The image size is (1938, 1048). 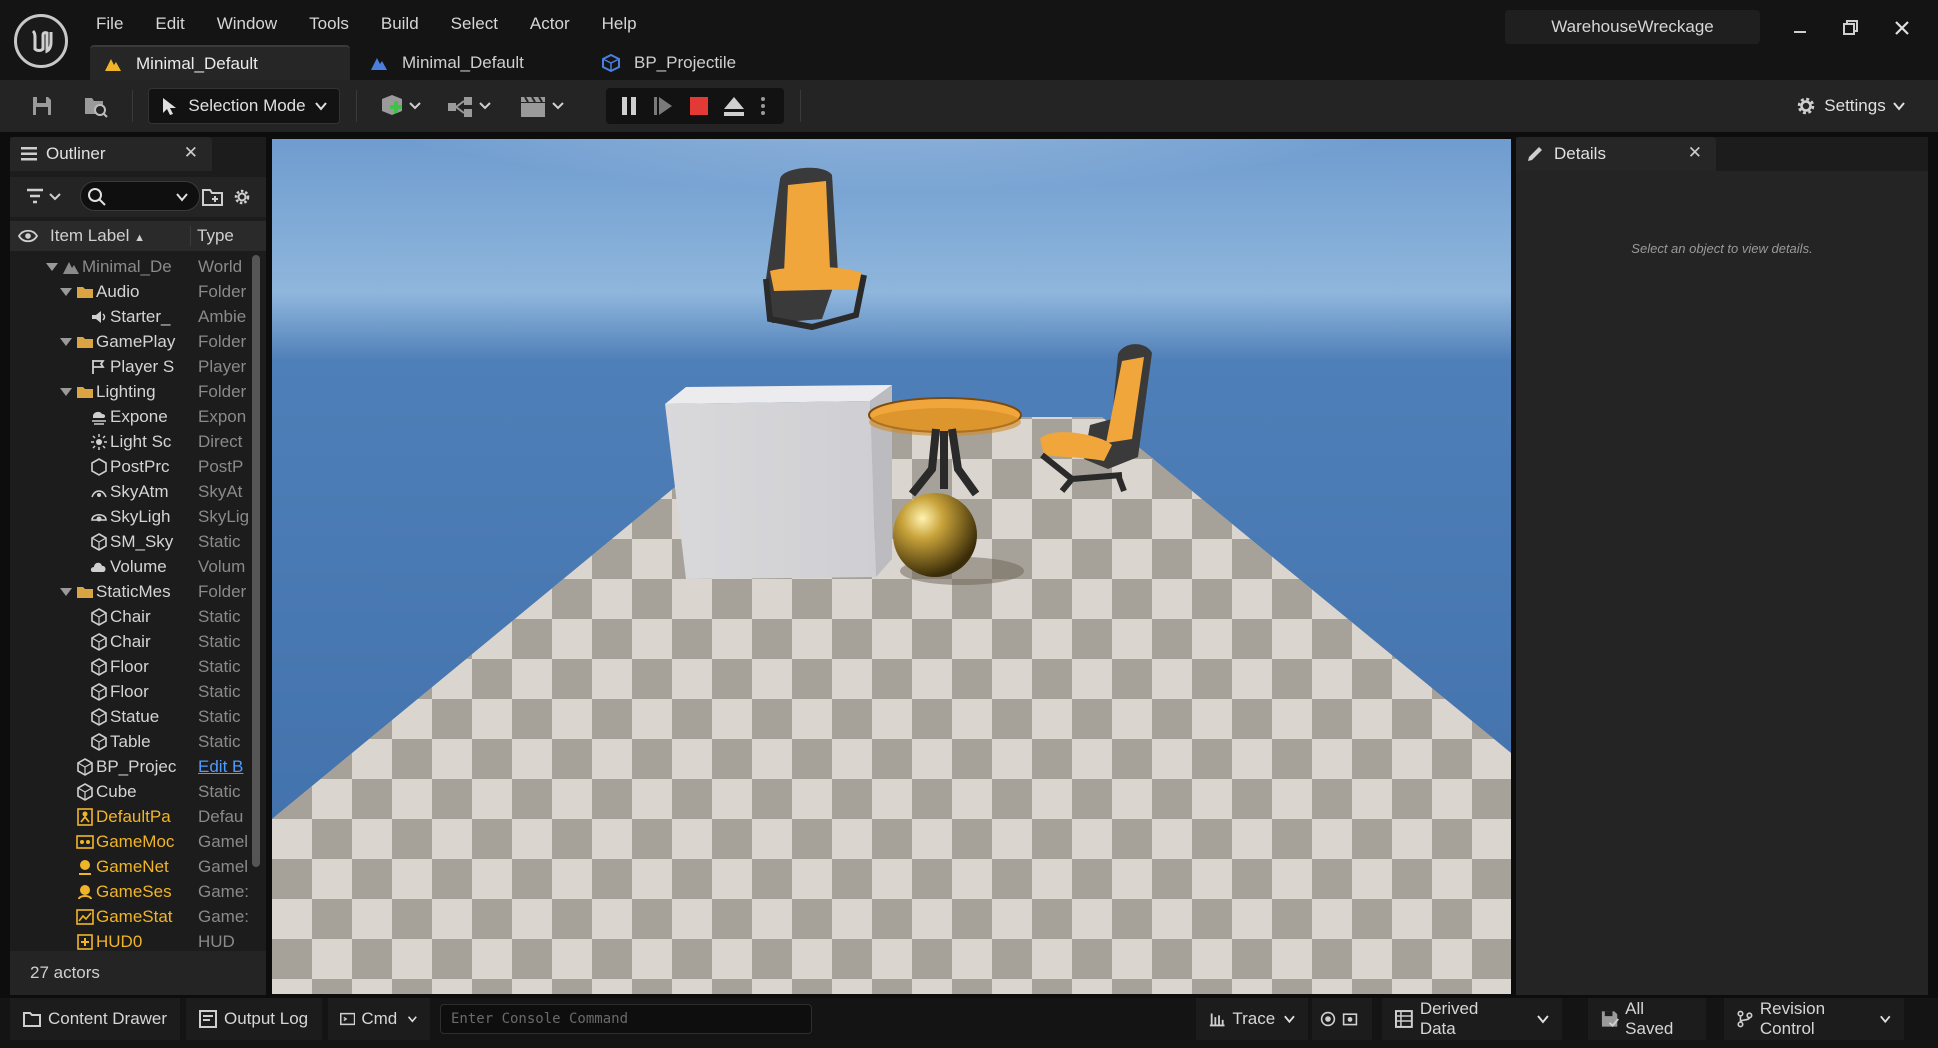 What do you see at coordinates (1472, 1019) in the screenshot?
I see `derived-data-dropdown: Derived Data` at bounding box center [1472, 1019].